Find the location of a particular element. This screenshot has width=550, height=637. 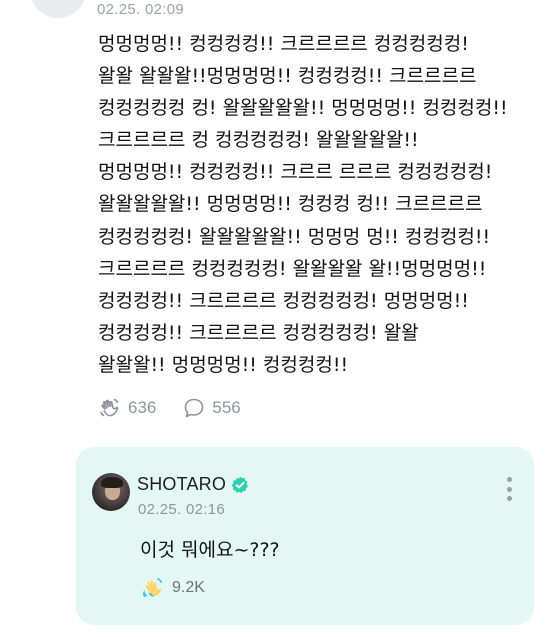

post-line: 크르르르르 컹컹컹컹컹! 왈왈왈왈 왈!!멍멍멍멍!! is located at coordinates (292, 268).